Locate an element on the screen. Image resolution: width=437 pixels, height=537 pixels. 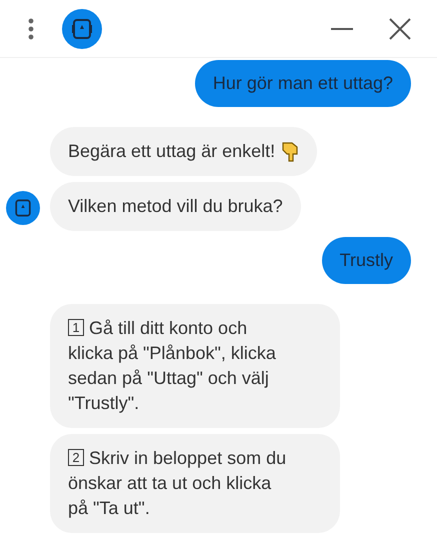
bot-message: Begära ett uttag är enkelt! is located at coordinates (172, 151).